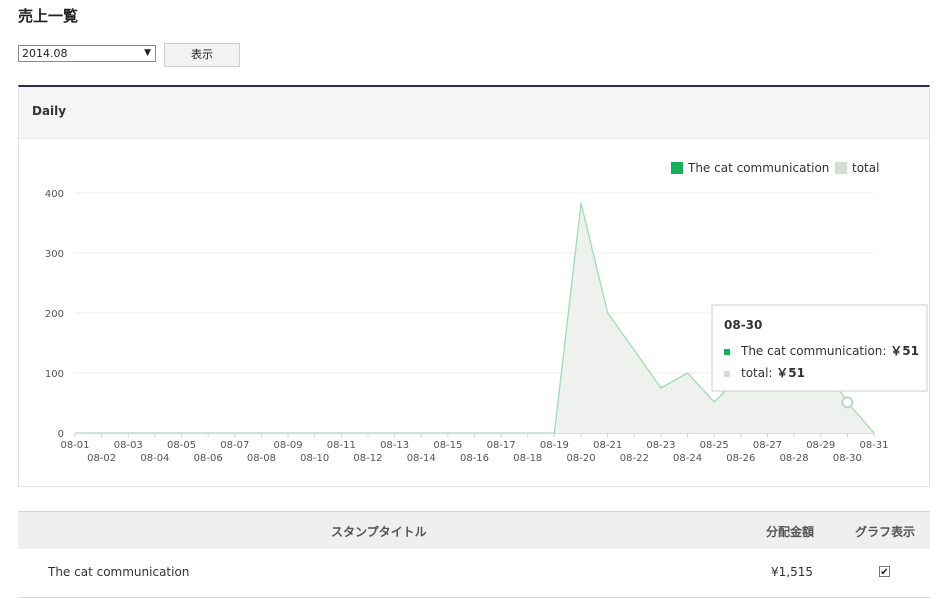 This screenshot has width=946, height=604. I want to click on x-tick-label: 08-20, so click(581, 458).